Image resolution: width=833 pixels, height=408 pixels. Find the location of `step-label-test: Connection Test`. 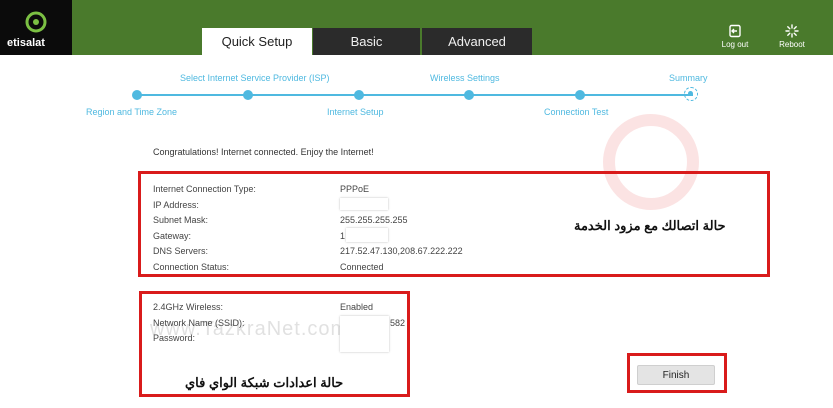

step-label-test: Connection Test is located at coordinates (576, 112).